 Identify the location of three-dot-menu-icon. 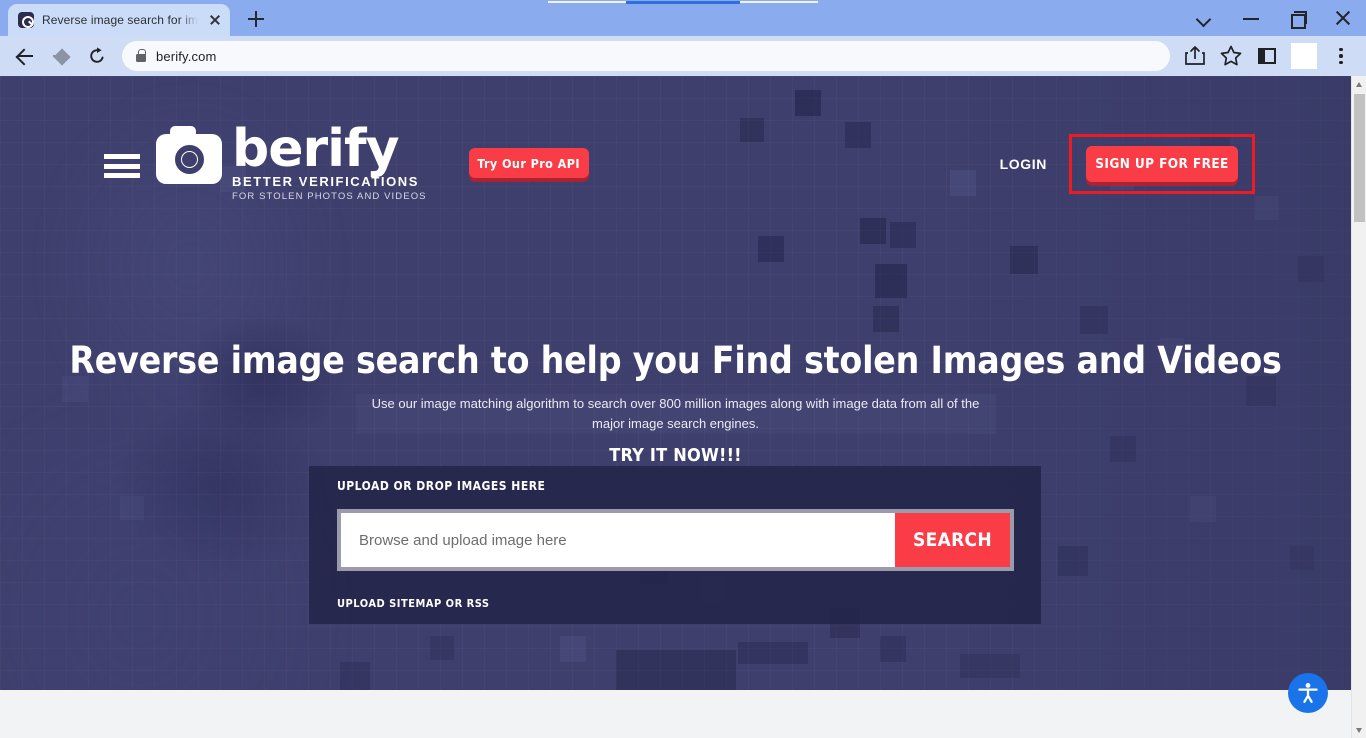
(1341, 56).